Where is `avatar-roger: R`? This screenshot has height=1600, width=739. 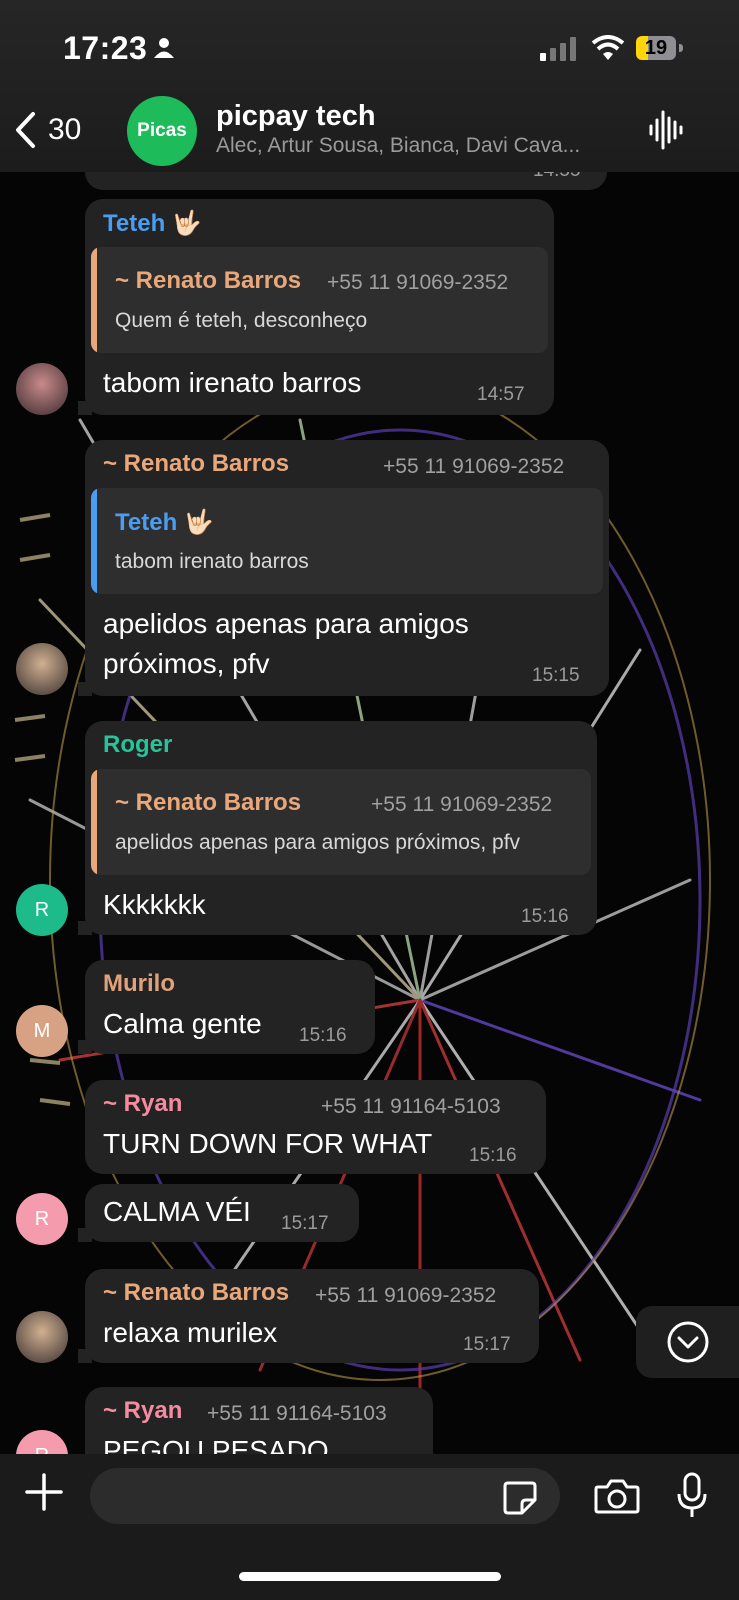 avatar-roger: R is located at coordinates (42, 910).